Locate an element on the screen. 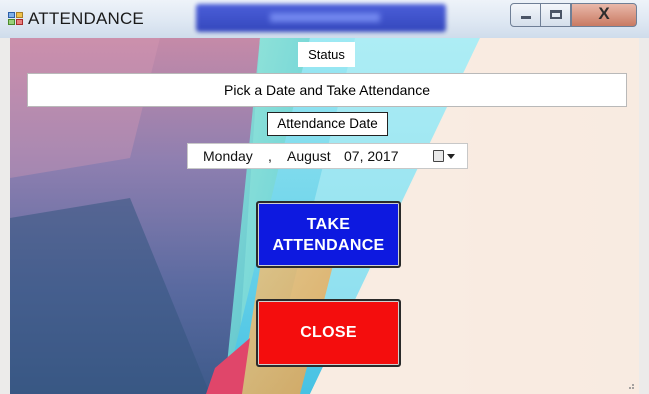  attendance-date-label: Attendance Date is located at coordinates (327, 124).